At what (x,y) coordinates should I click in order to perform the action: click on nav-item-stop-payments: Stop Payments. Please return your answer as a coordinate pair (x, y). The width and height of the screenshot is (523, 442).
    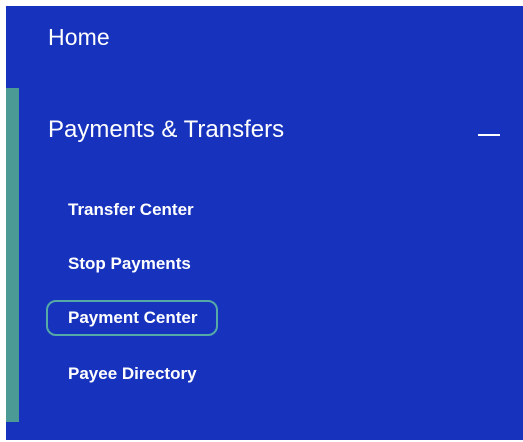
    Looking at the image, I should click on (128, 264).